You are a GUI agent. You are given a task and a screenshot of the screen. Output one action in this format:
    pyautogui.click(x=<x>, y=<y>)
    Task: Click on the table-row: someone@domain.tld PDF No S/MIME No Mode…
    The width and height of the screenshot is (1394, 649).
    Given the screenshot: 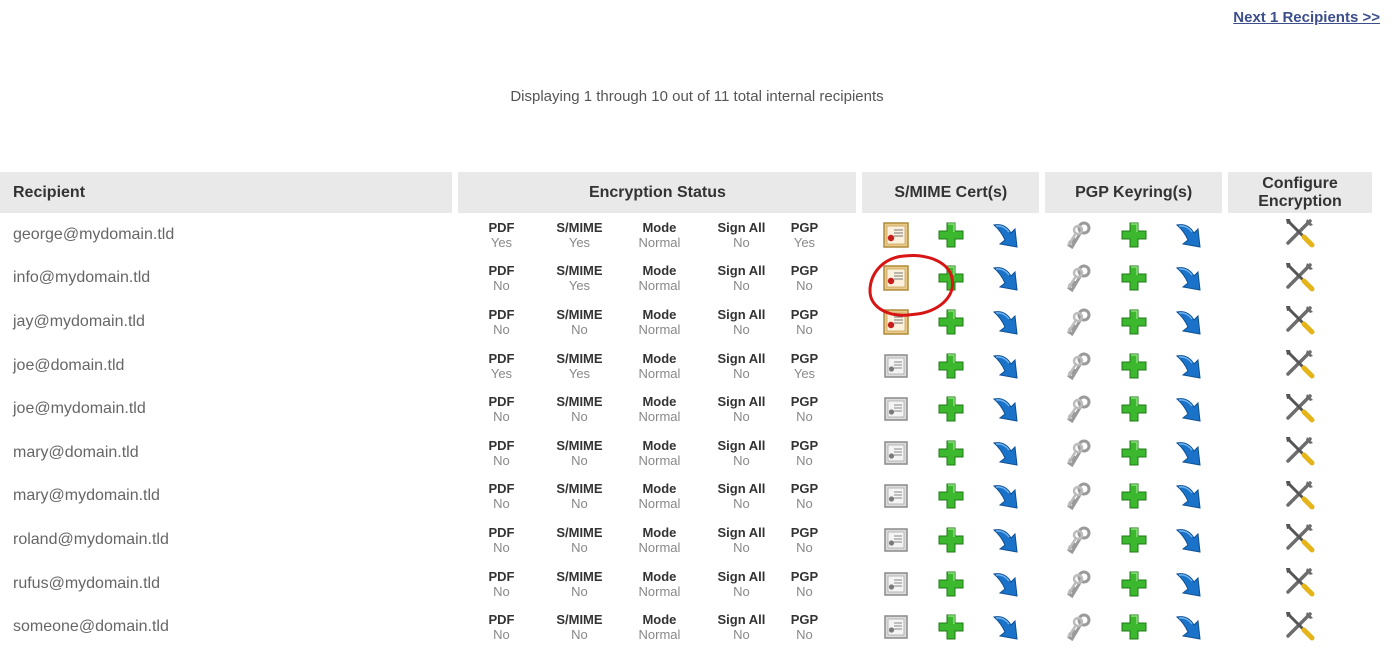 What is the action you would take?
    pyautogui.click(x=686, y=627)
    